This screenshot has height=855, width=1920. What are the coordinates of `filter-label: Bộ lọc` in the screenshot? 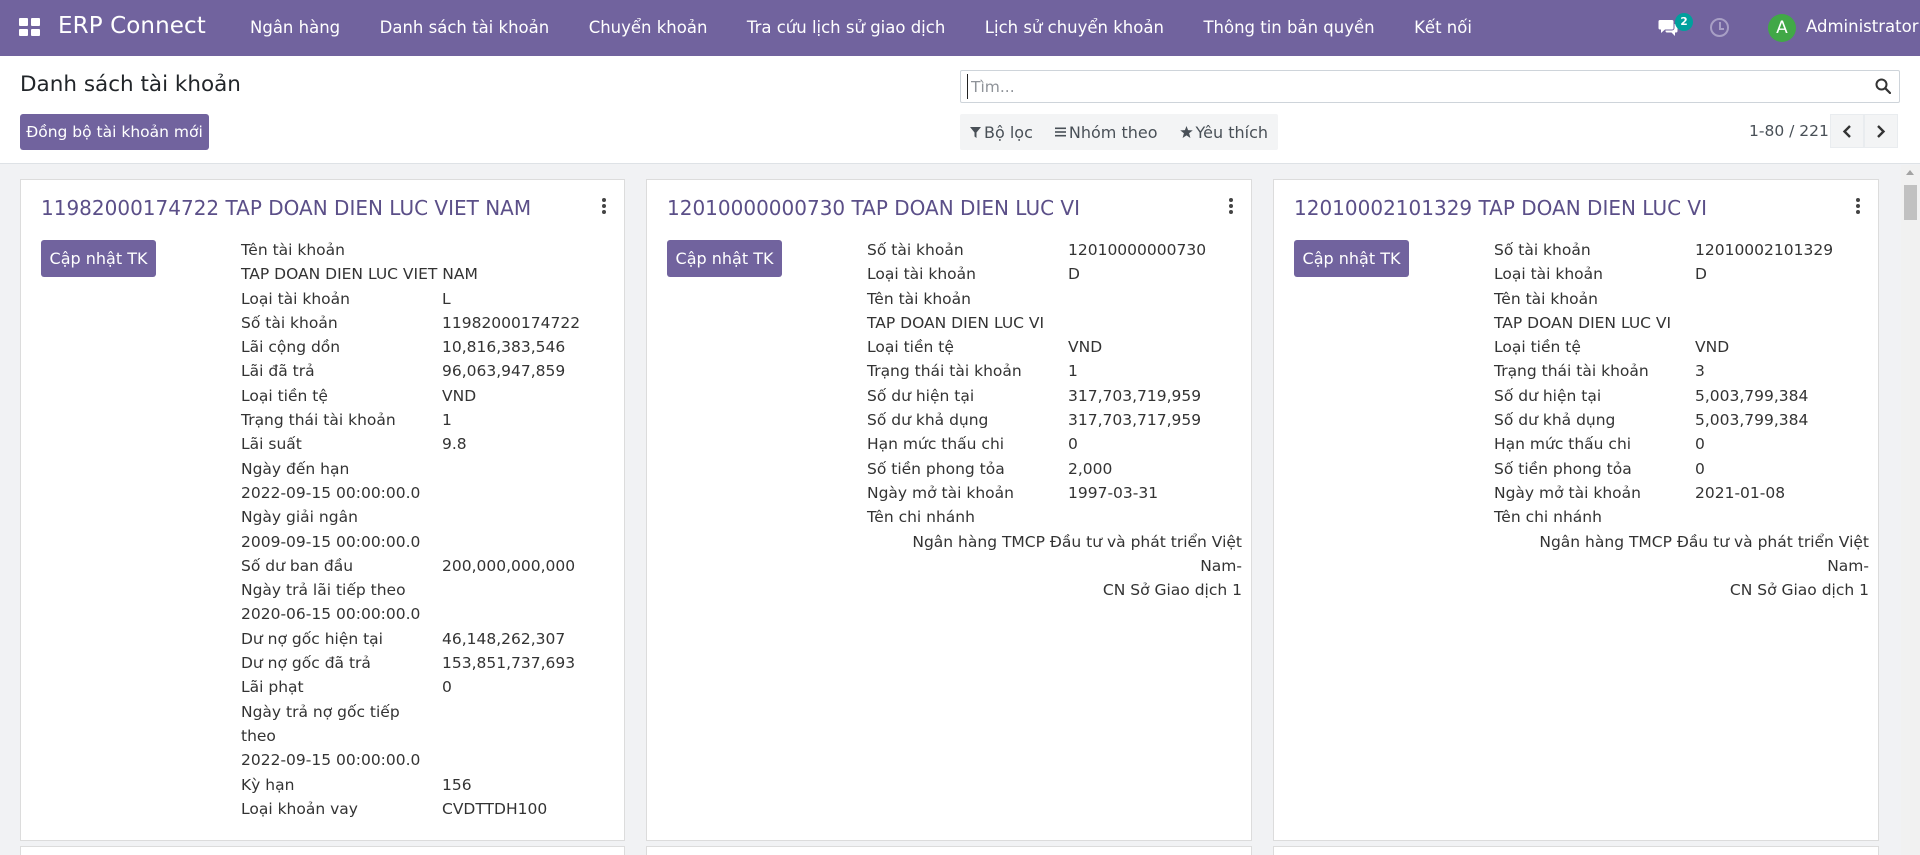 It's located at (1008, 132).